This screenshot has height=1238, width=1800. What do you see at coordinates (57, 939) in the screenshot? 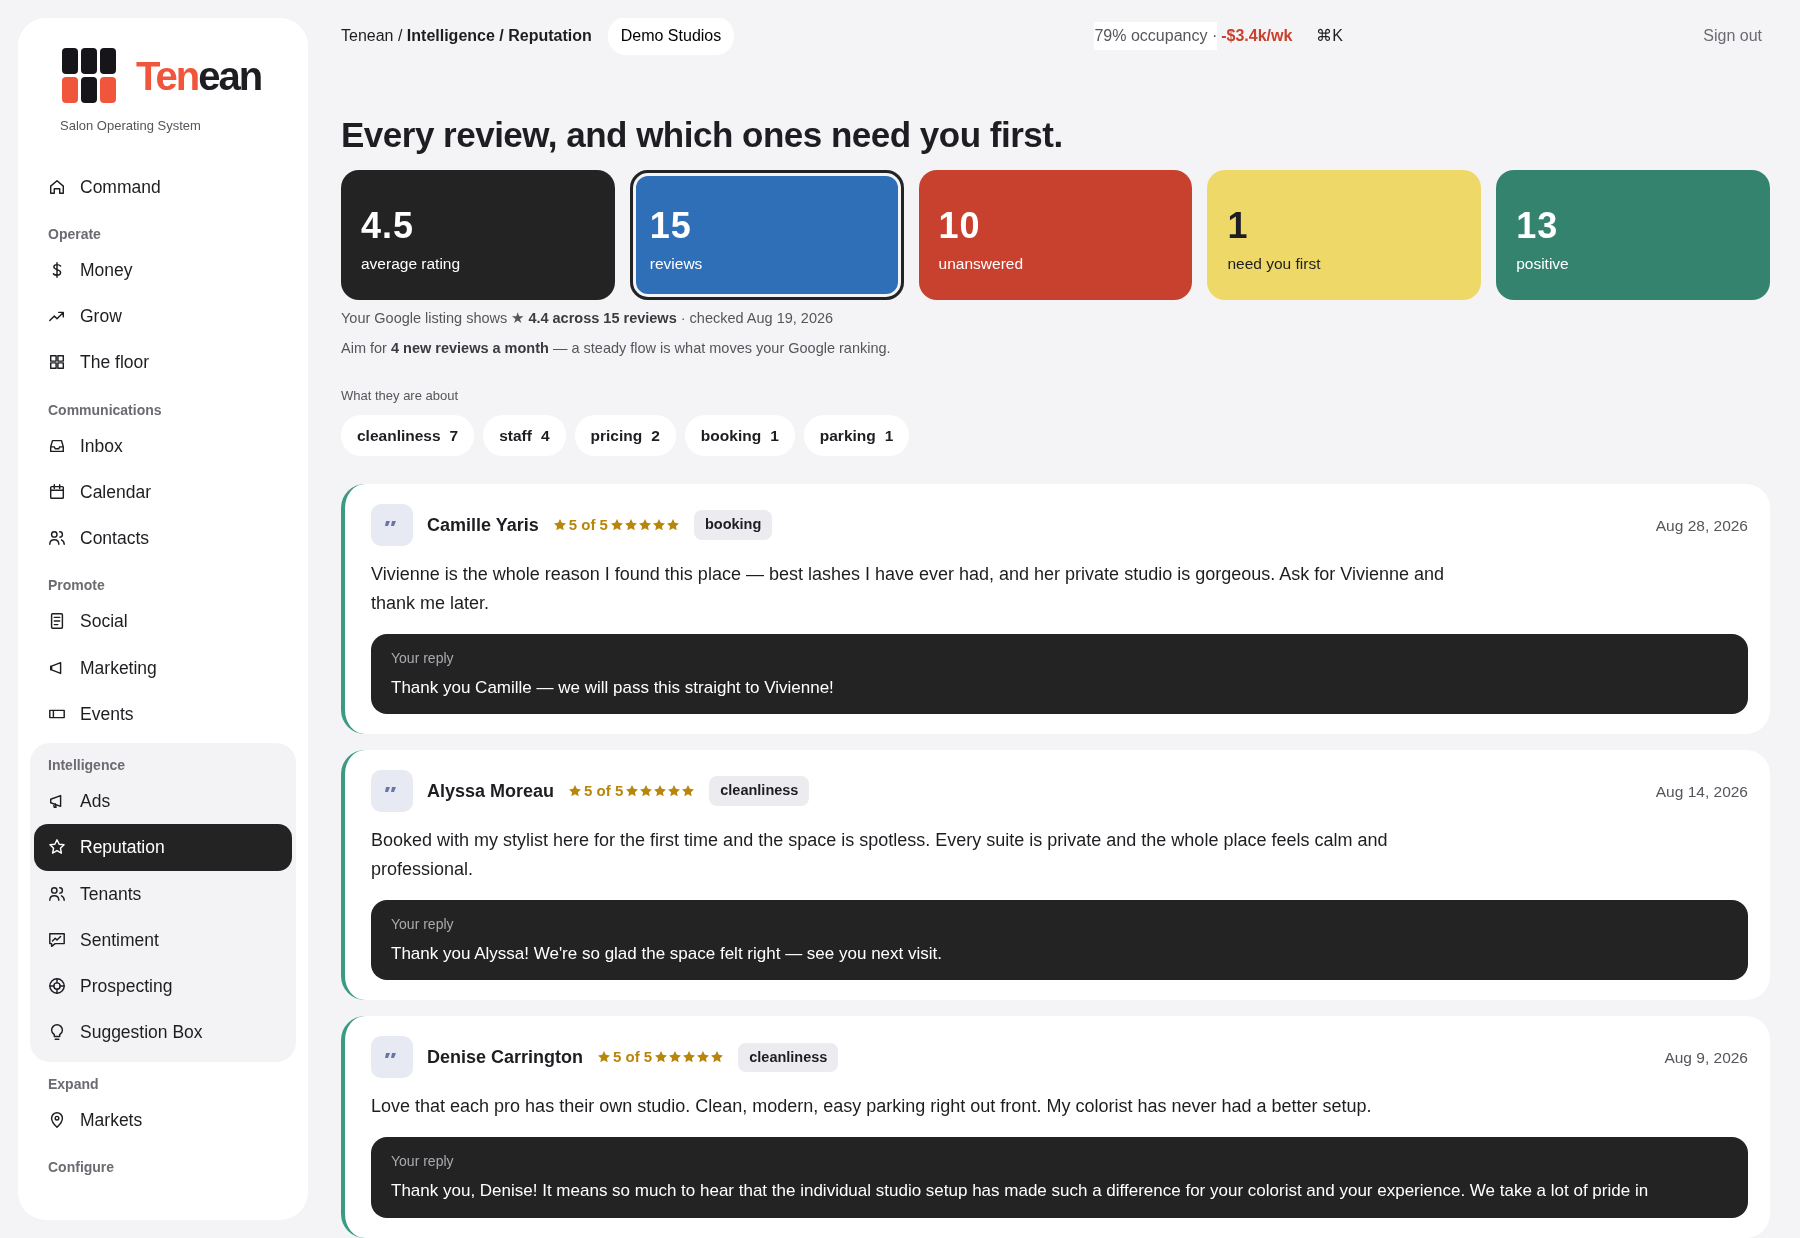
I see `chat-icon` at bounding box center [57, 939].